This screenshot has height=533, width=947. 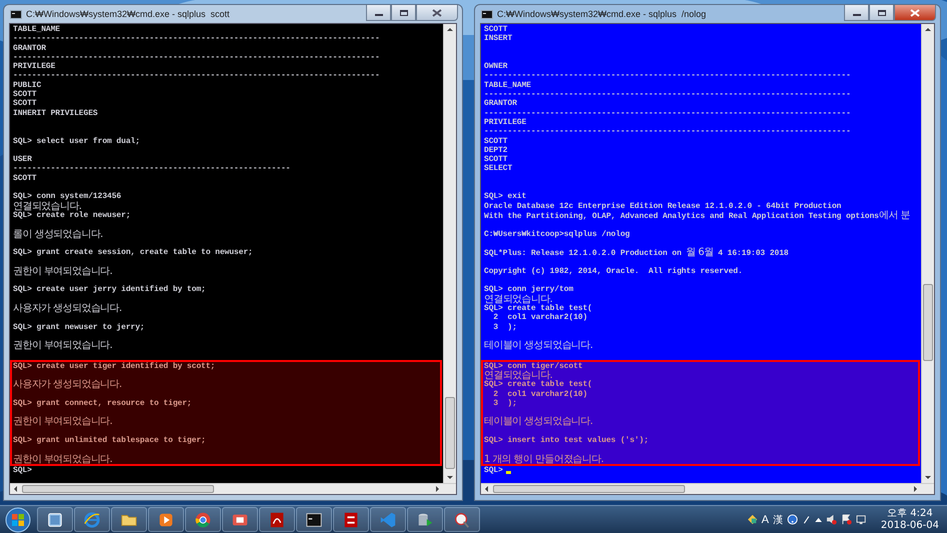 I want to click on network-icon, so click(x=861, y=519).